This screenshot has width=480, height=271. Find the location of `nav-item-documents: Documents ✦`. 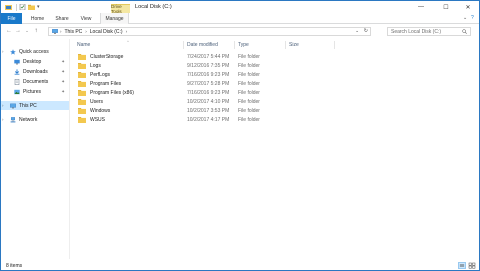

nav-item-documents: Documents ✦ is located at coordinates (35, 81).